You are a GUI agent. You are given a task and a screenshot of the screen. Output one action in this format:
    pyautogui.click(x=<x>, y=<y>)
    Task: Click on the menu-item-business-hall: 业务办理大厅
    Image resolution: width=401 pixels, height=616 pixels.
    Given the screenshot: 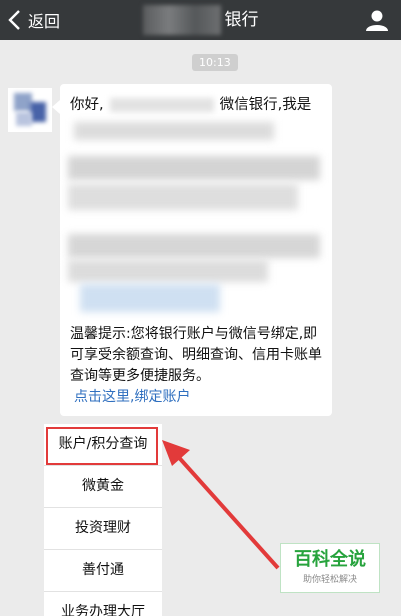 What is the action you would take?
    pyautogui.click(x=103, y=604)
    